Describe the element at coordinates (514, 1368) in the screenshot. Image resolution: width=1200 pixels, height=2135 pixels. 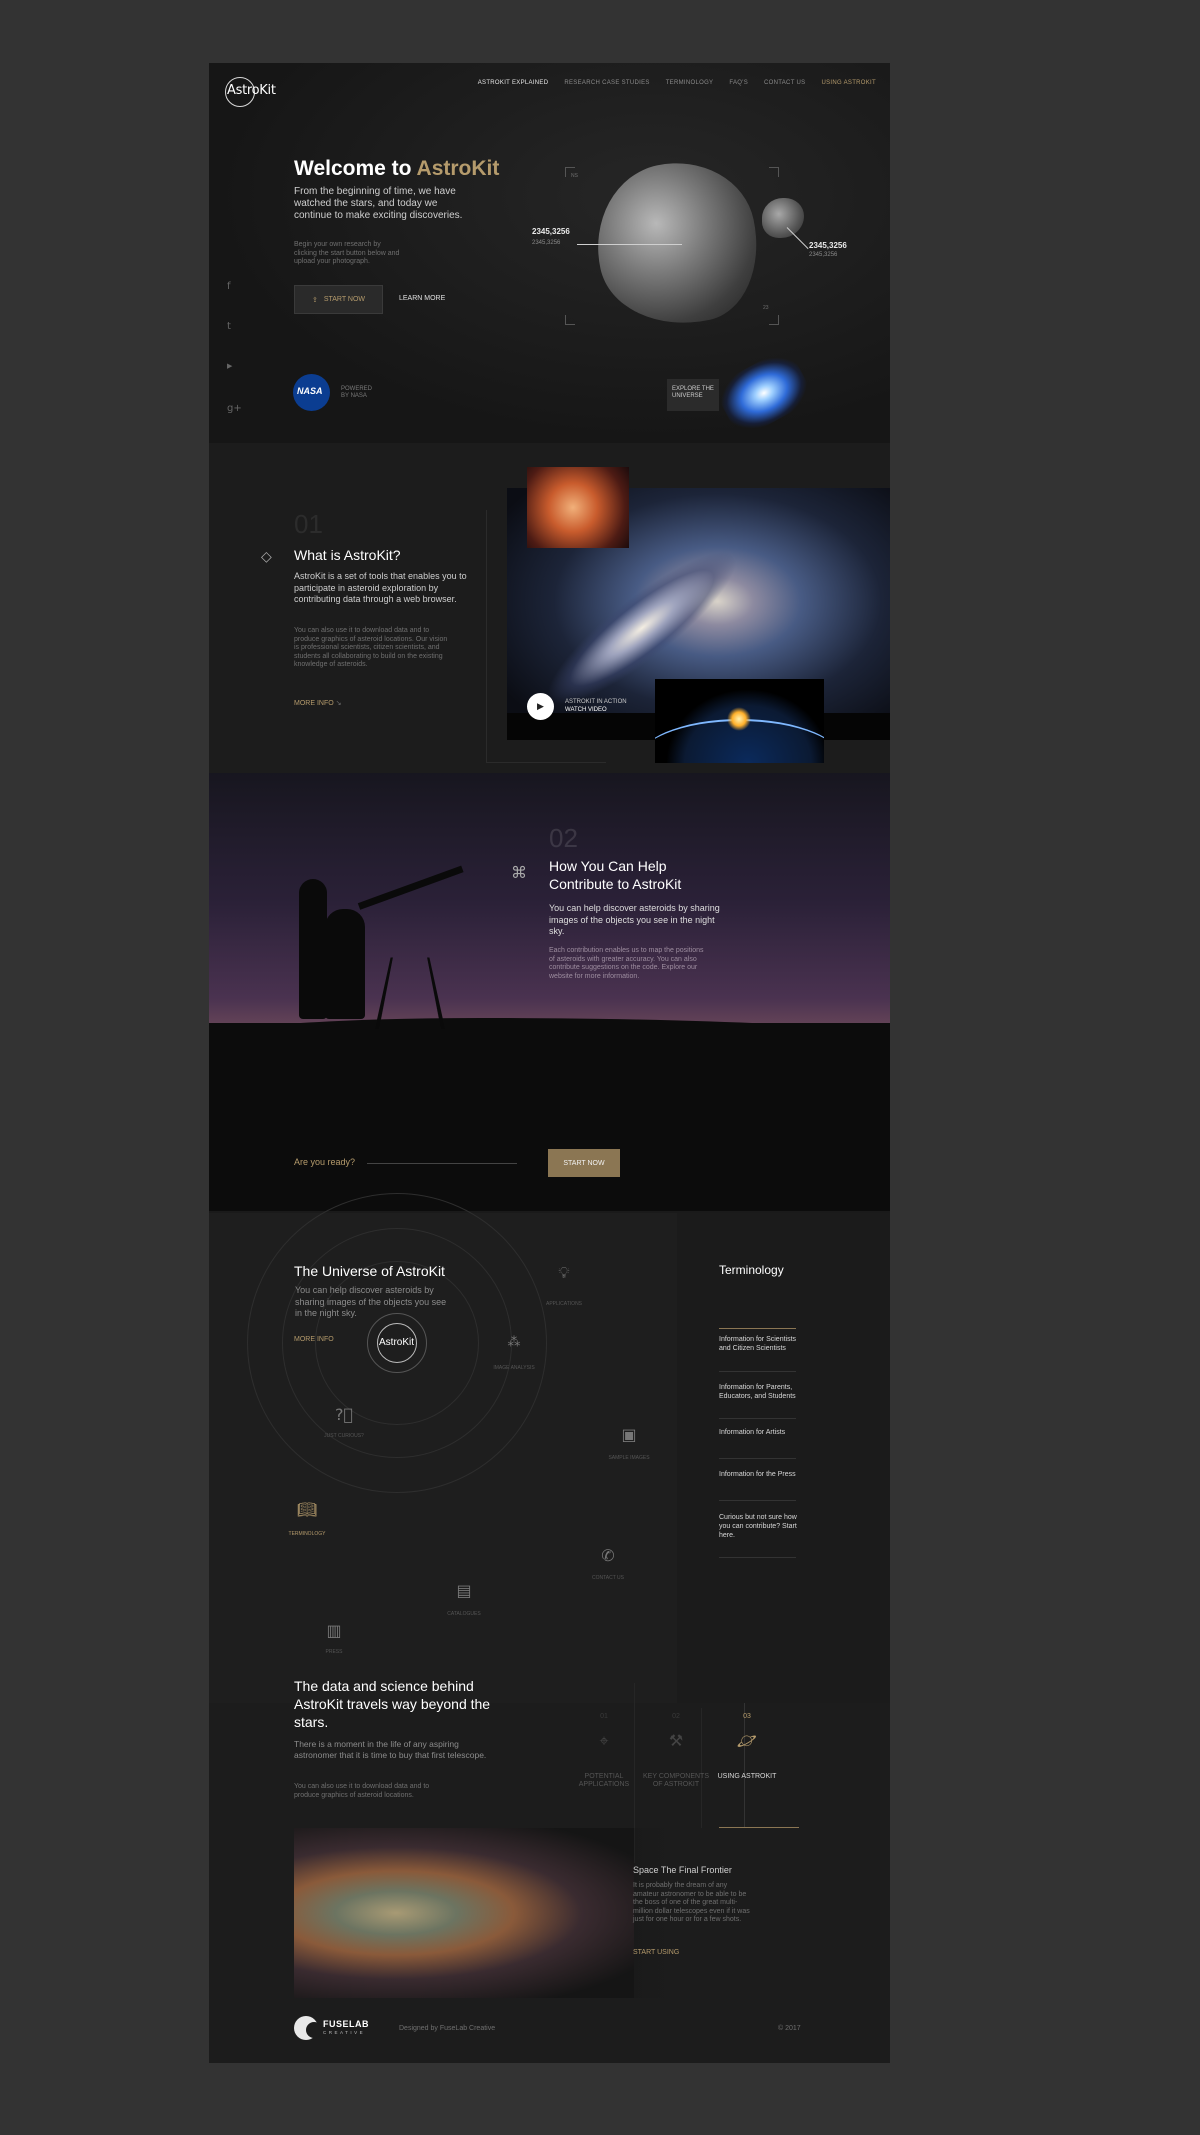
I see `node-image-analysis: IMAGE ANALYSIS` at that location.